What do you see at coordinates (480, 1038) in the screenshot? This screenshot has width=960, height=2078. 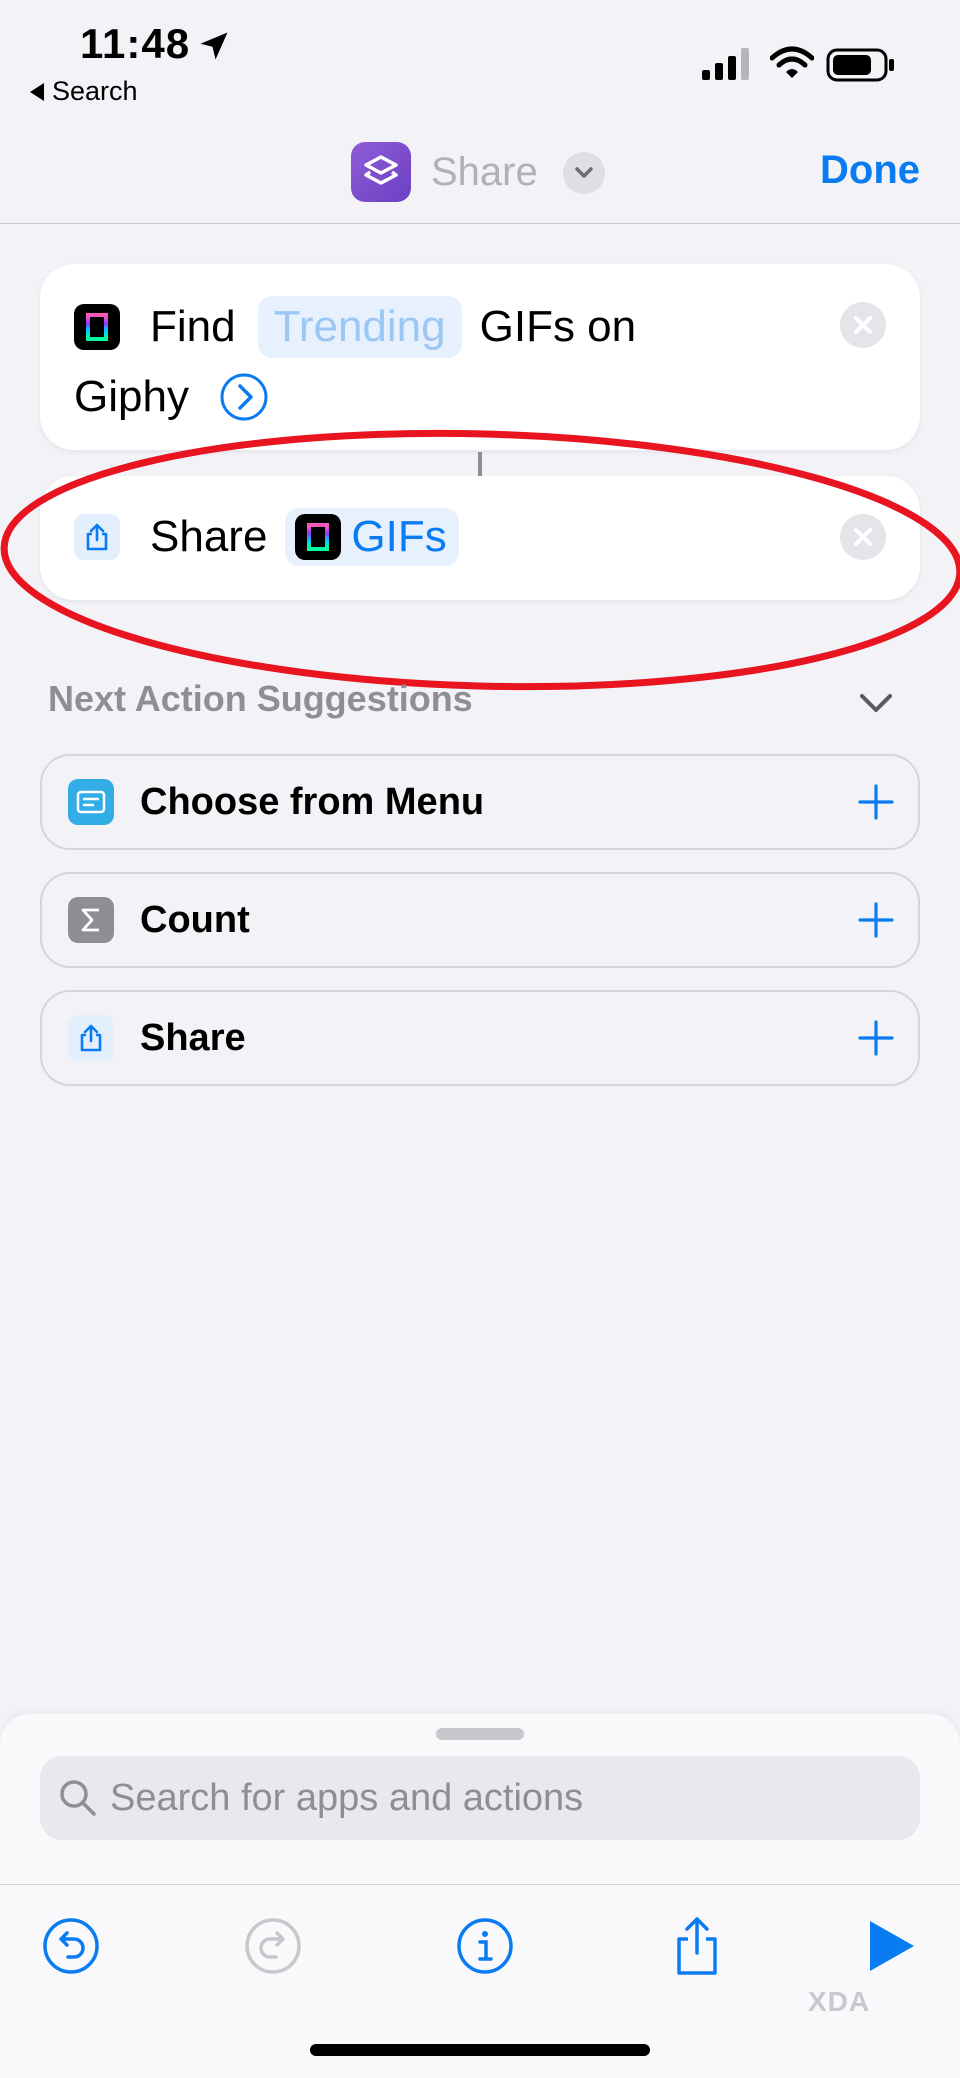 I see `suggestion-share: Share` at bounding box center [480, 1038].